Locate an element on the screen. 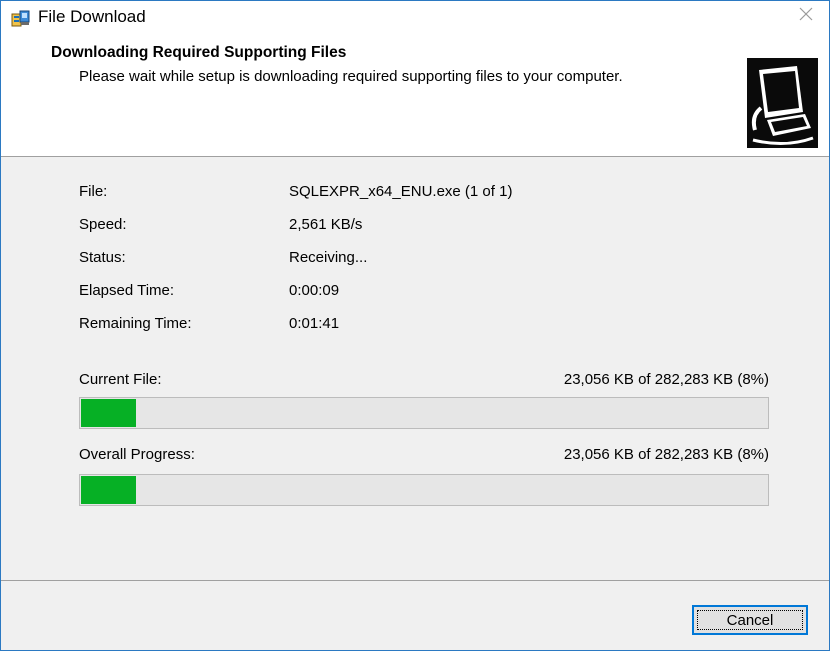 Image resolution: width=830 pixels, height=651 pixels. setup-installer-icon is located at coordinates (21, 18).